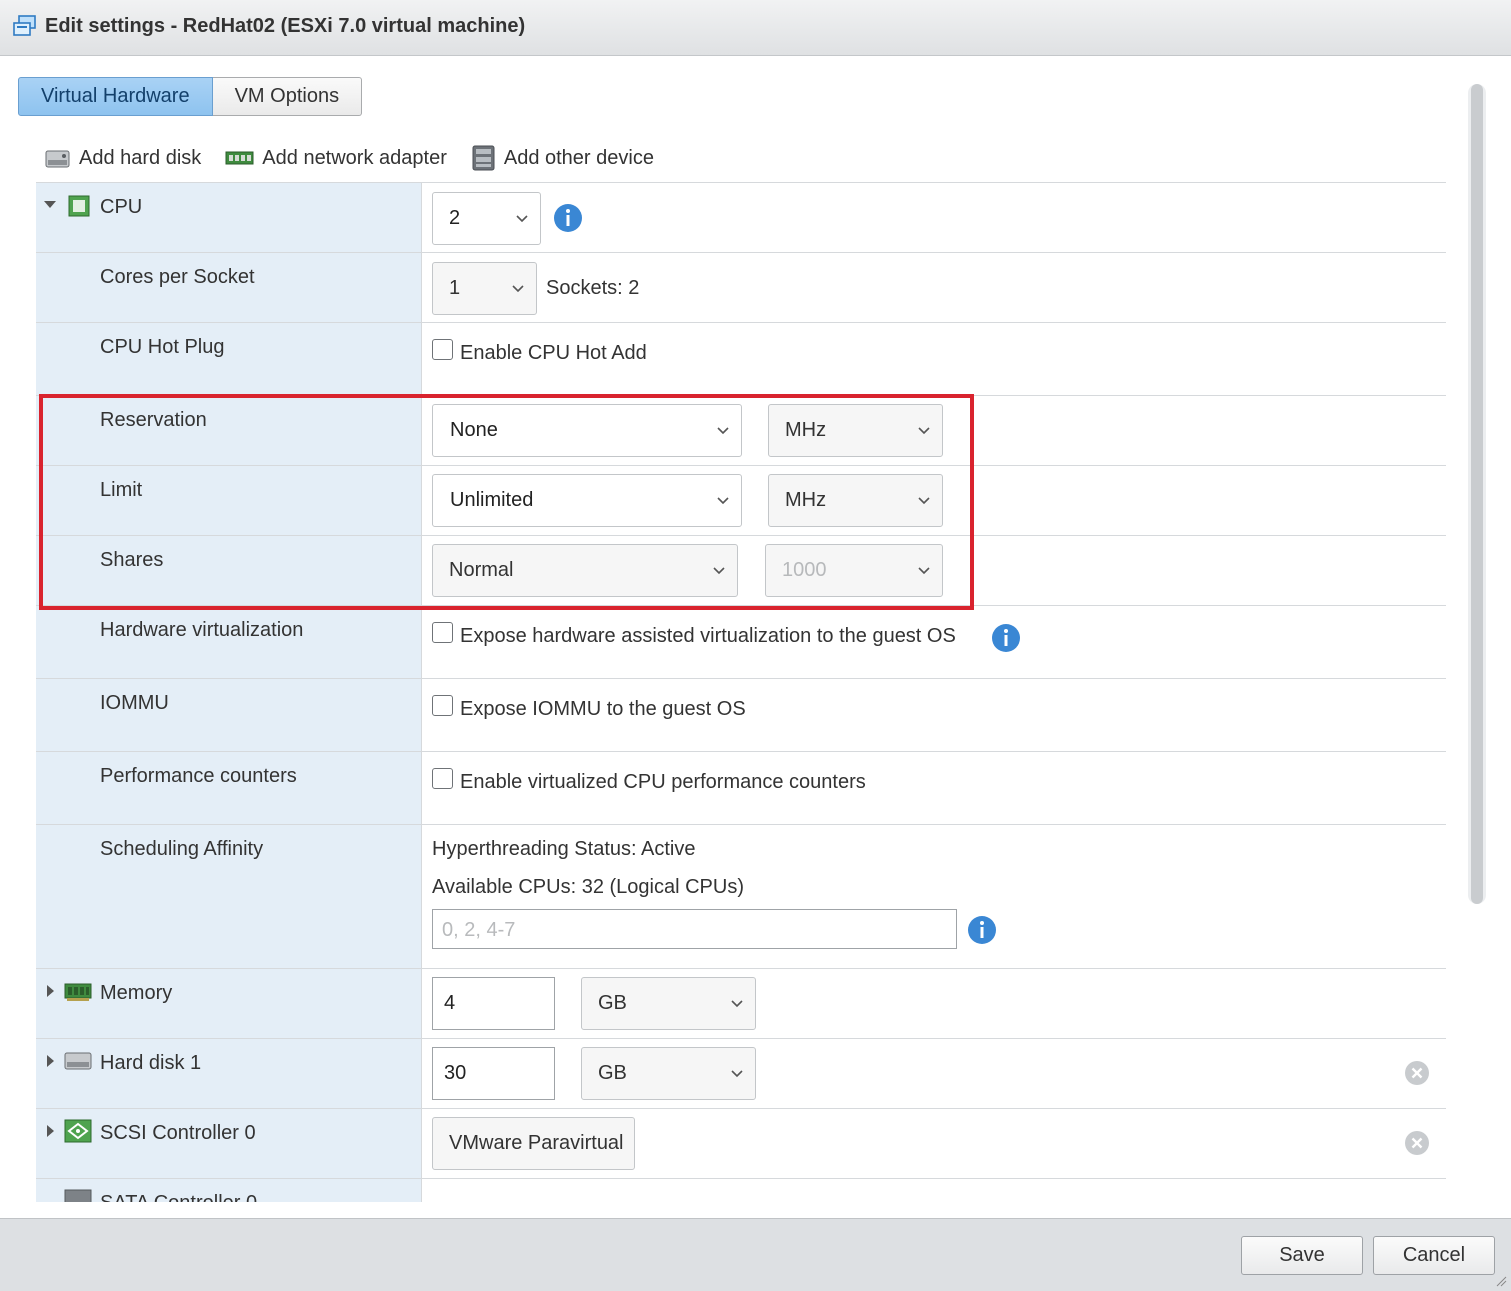 Image resolution: width=1511 pixels, height=1291 pixels. I want to click on scrollbar-thumb, so click(1477, 494).